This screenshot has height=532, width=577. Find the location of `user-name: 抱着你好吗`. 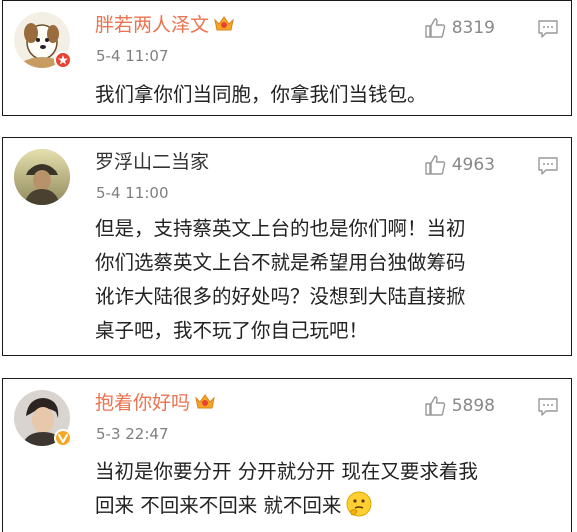

user-name: 抱着你好吗 is located at coordinates (155, 403).